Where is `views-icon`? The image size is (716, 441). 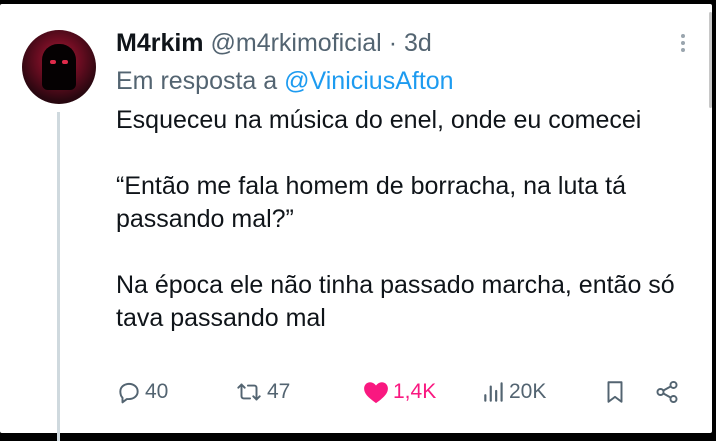
views-icon is located at coordinates (493, 392).